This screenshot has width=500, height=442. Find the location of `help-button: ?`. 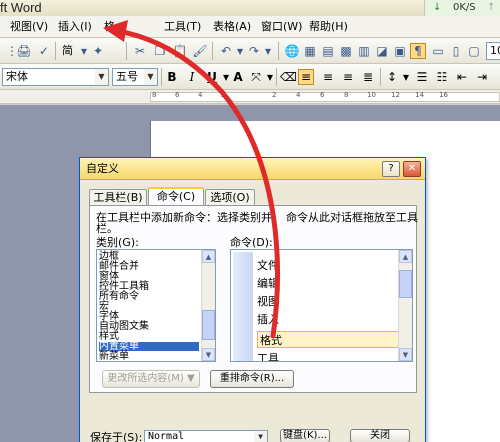

help-button: ? is located at coordinates (391, 169).